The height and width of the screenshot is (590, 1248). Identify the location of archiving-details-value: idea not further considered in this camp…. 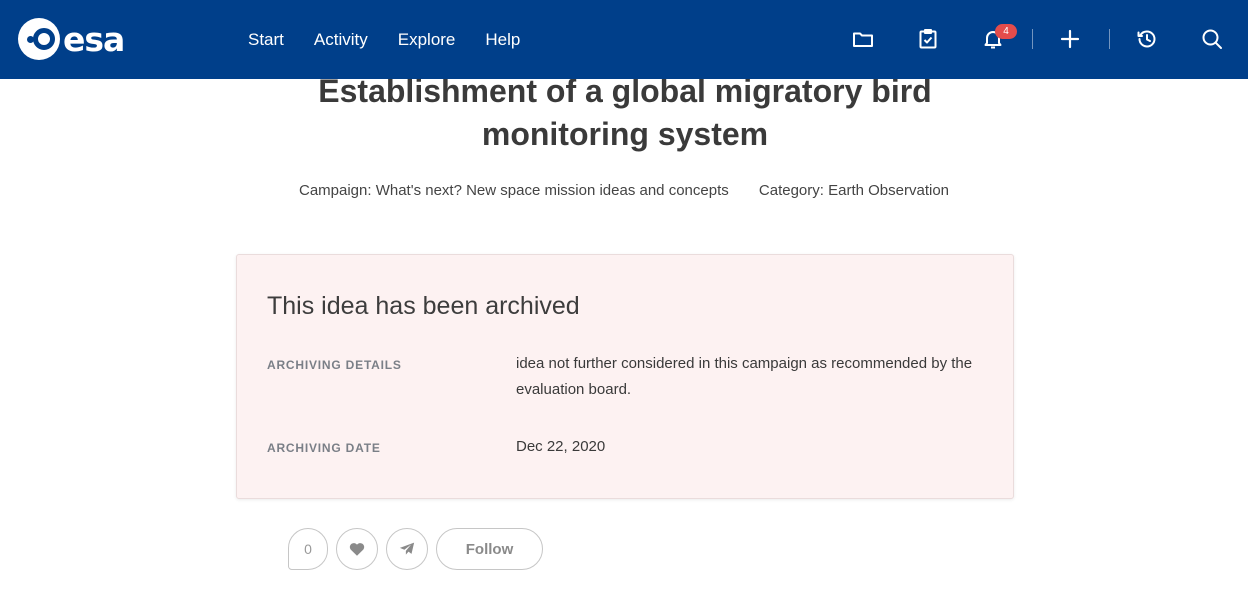
(744, 376).